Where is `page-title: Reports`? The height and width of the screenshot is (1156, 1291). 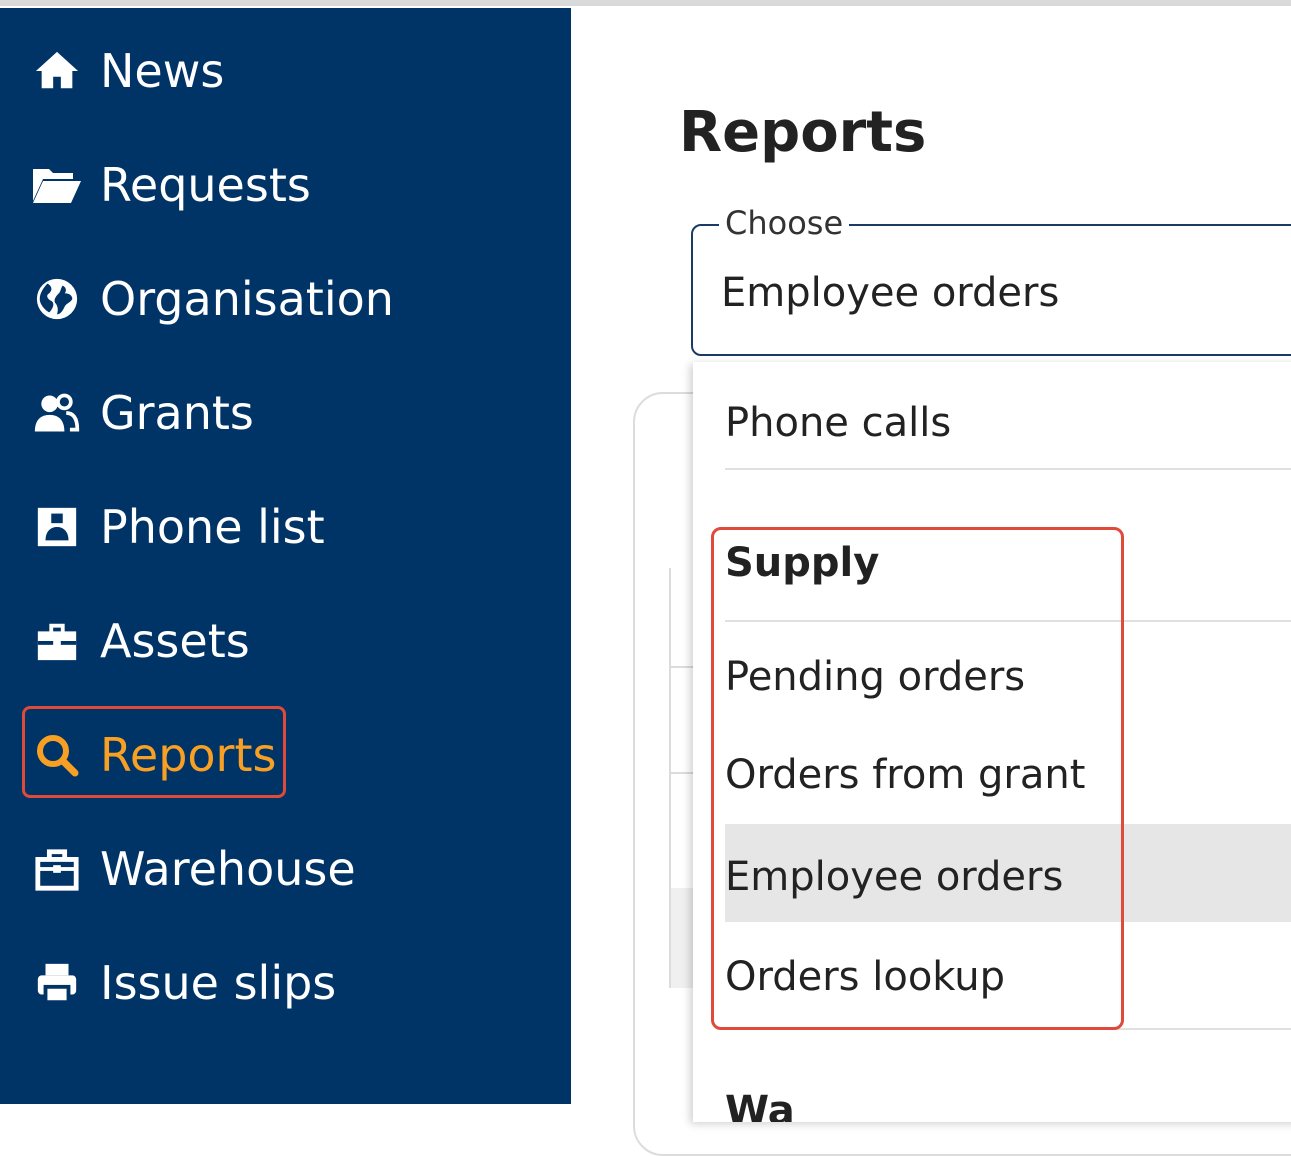
page-title: Reports is located at coordinates (803, 132).